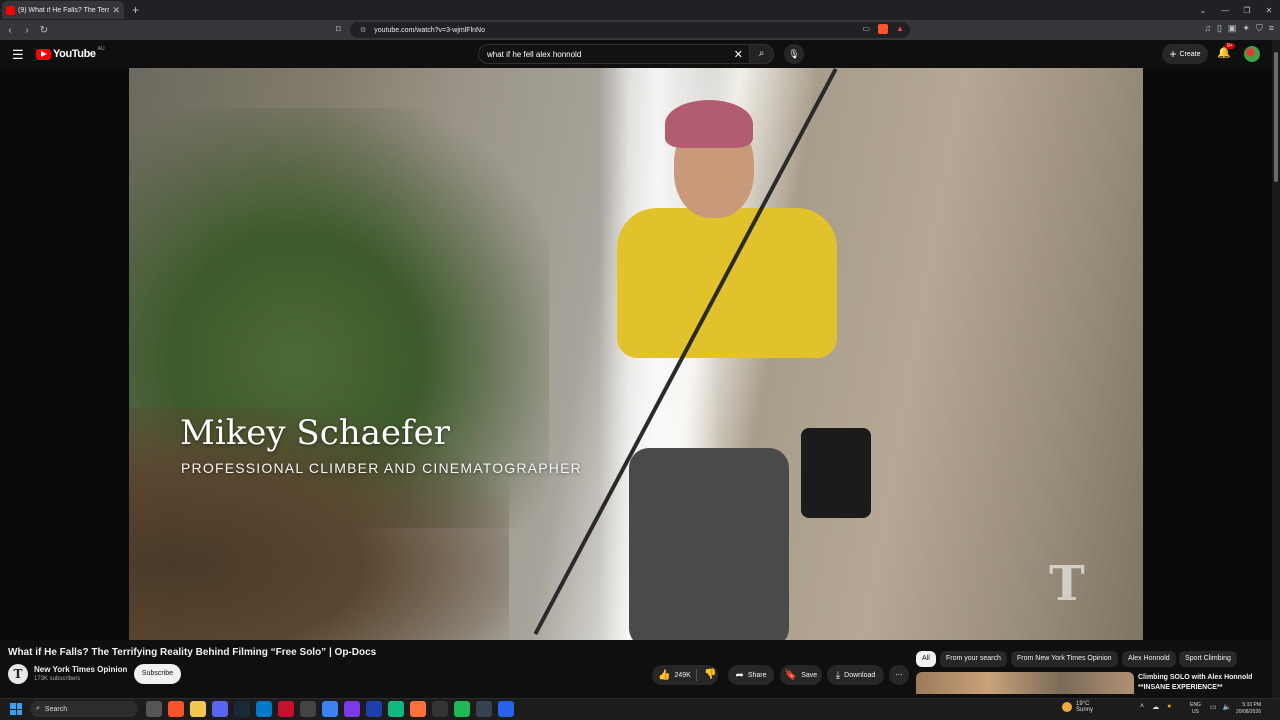  What do you see at coordinates (1207, 28) in the screenshot?
I see `music-icon: ♫` at bounding box center [1207, 28].